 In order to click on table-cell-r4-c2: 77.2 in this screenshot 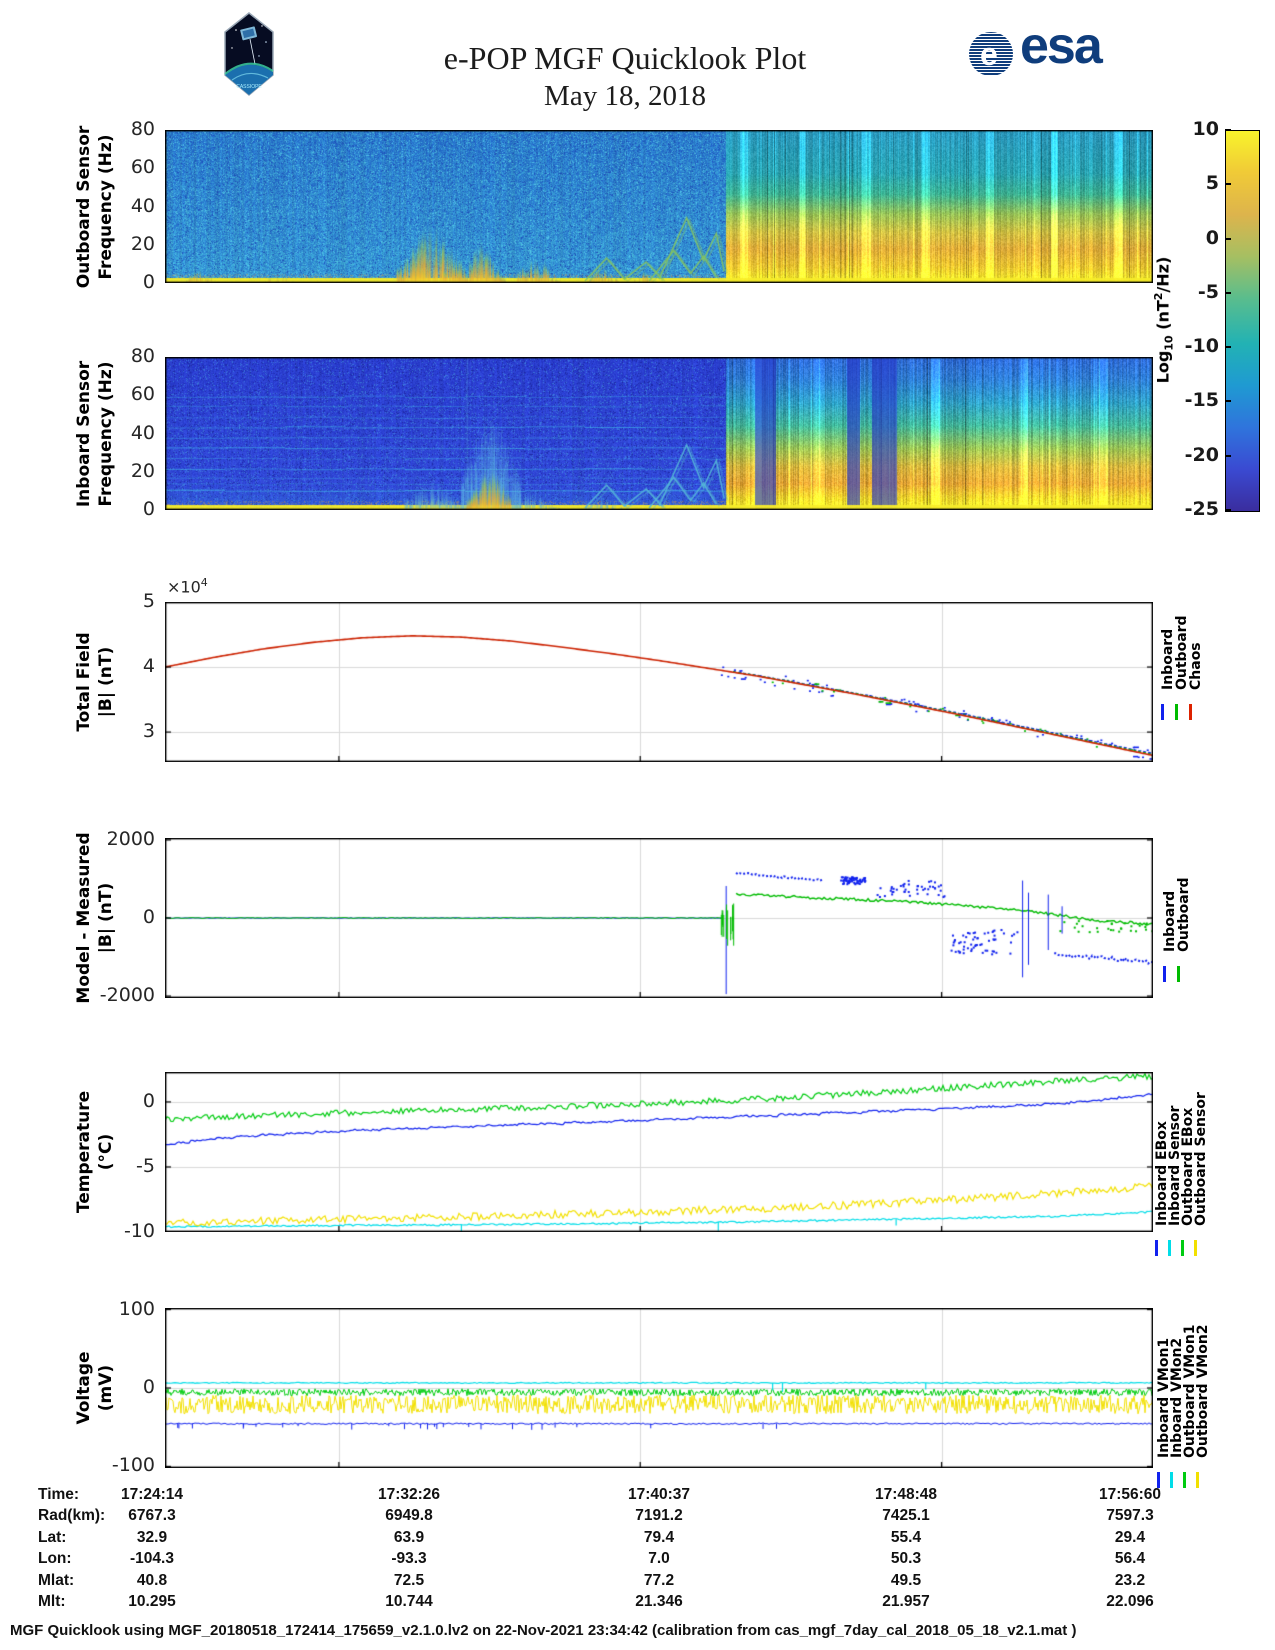, I will do `click(659, 1580)`.